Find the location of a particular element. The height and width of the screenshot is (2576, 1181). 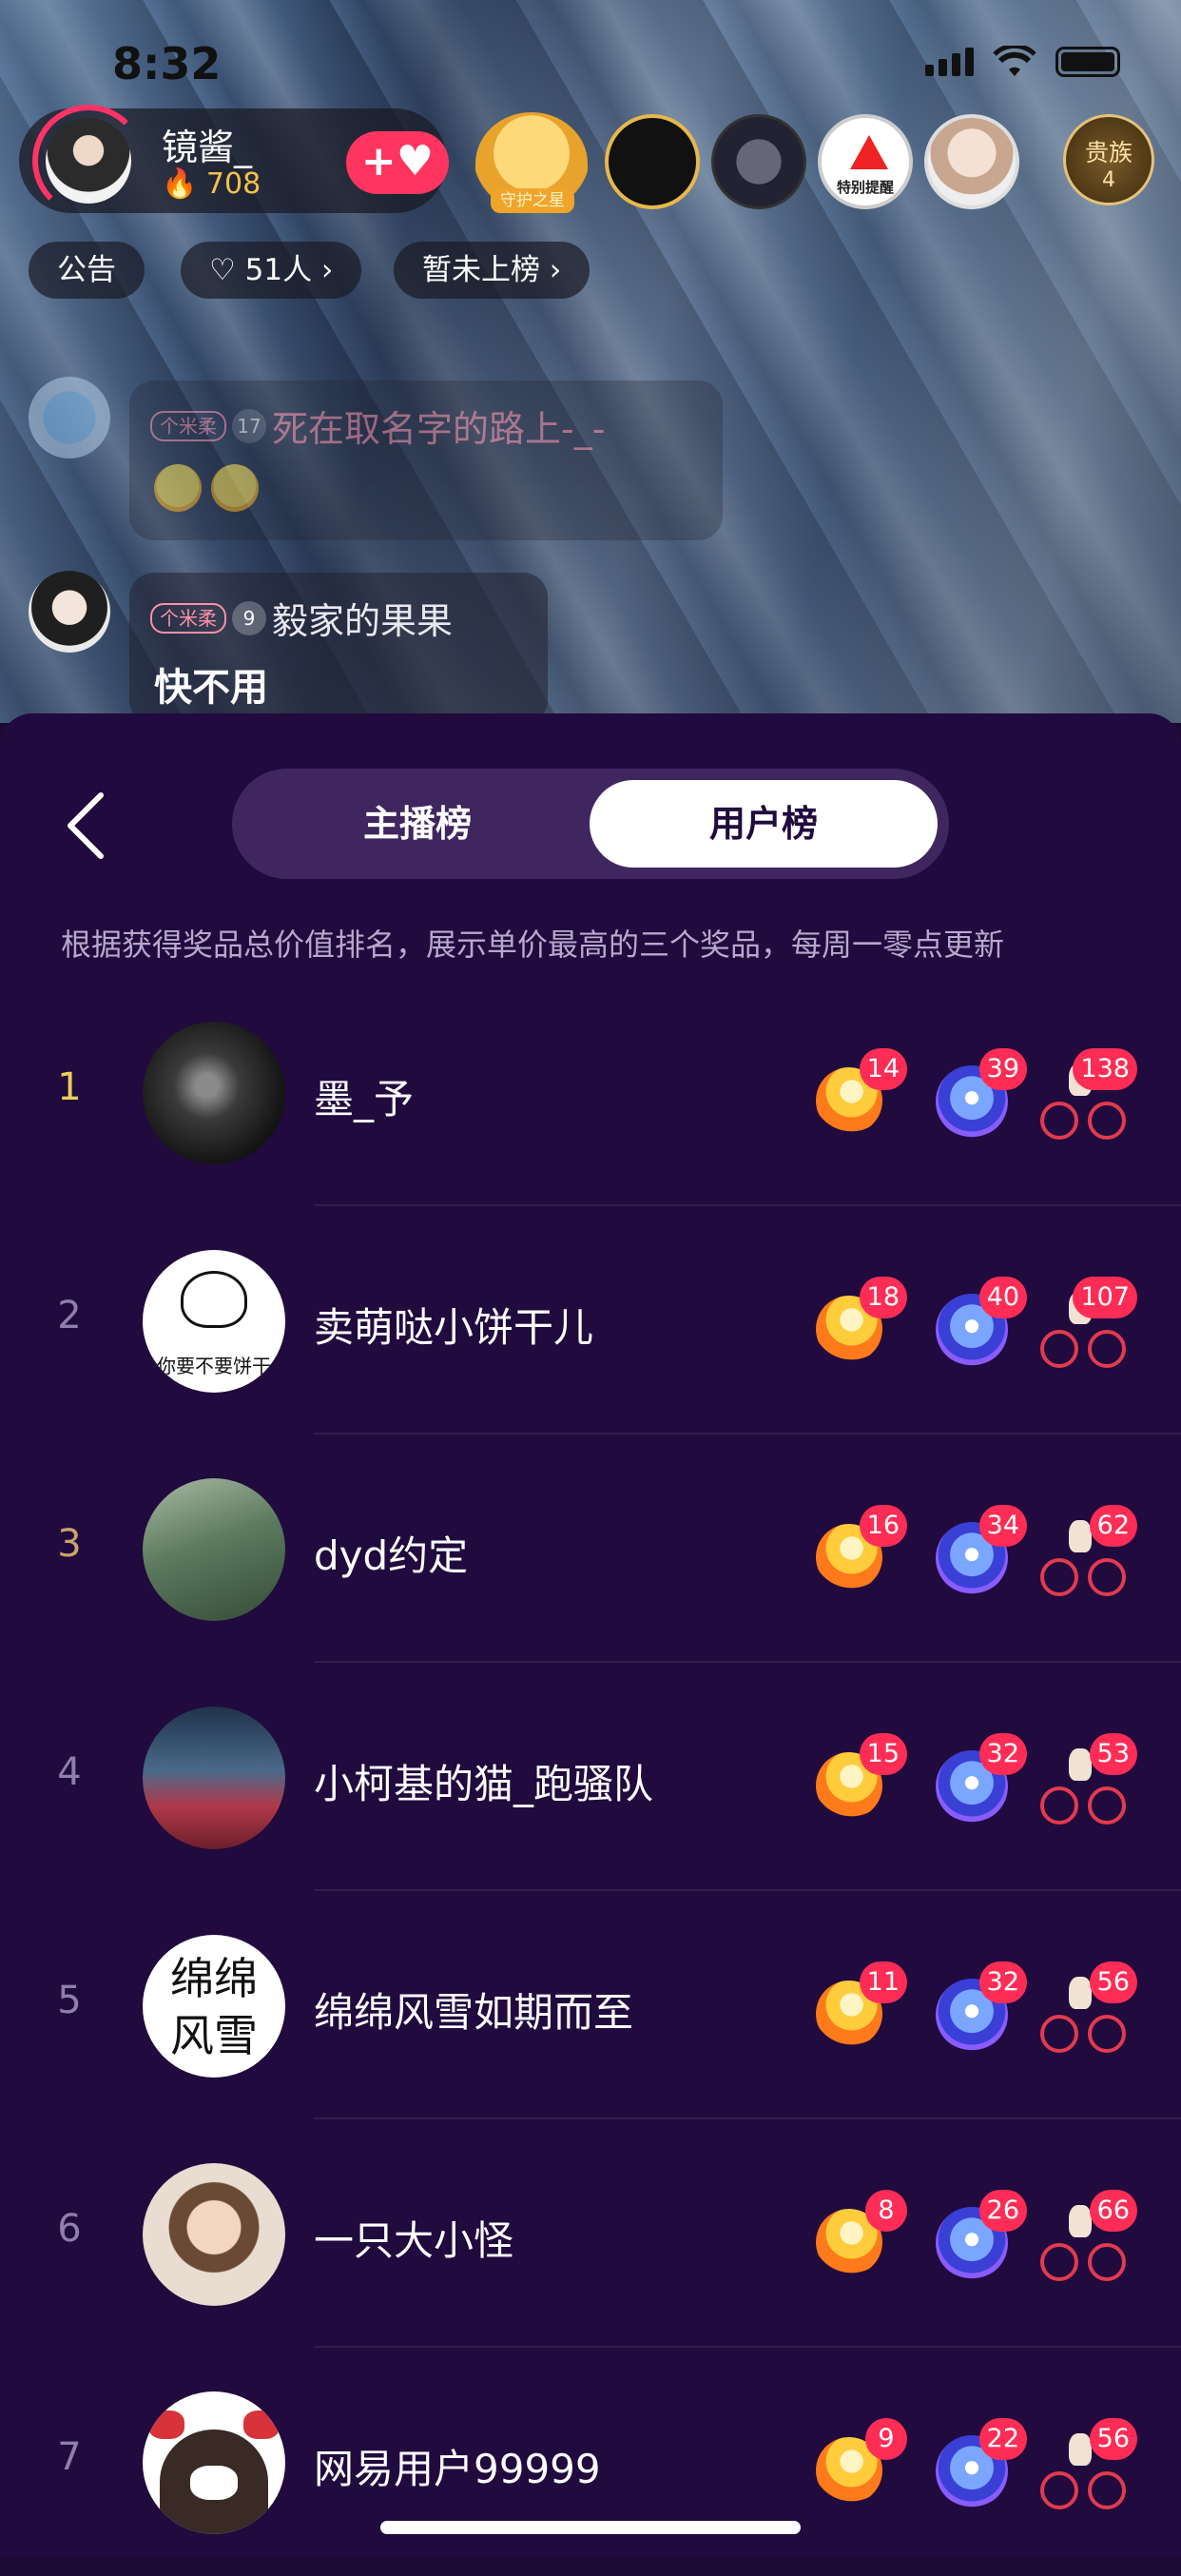

rank-chip: 暂未上榜 › is located at coordinates (492, 271).